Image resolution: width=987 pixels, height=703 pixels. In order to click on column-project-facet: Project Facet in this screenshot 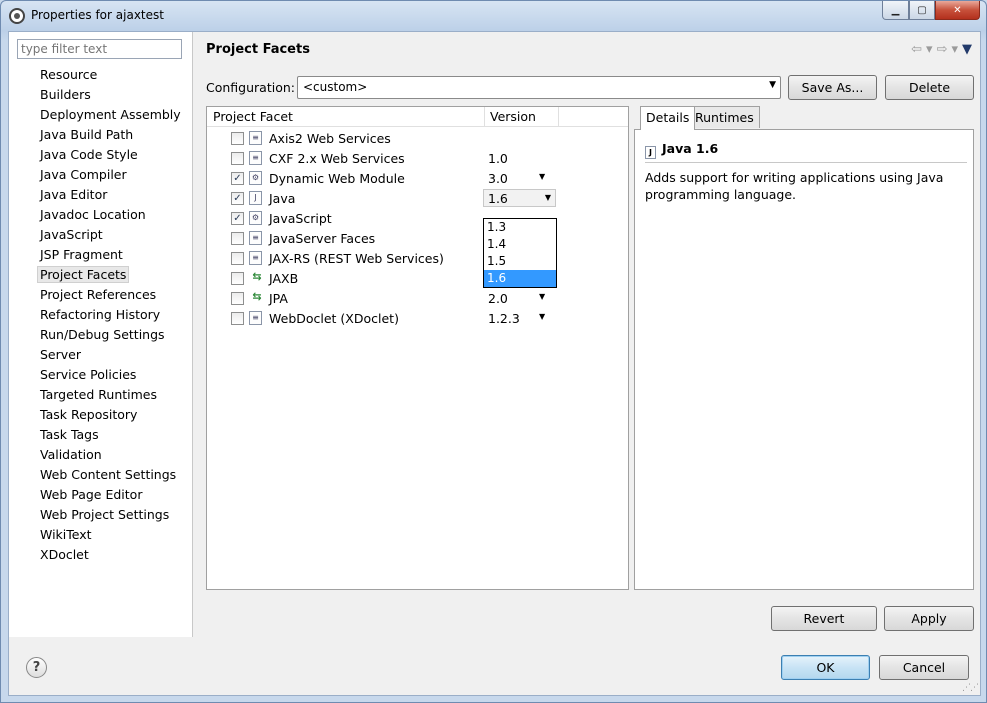, I will do `click(253, 116)`.